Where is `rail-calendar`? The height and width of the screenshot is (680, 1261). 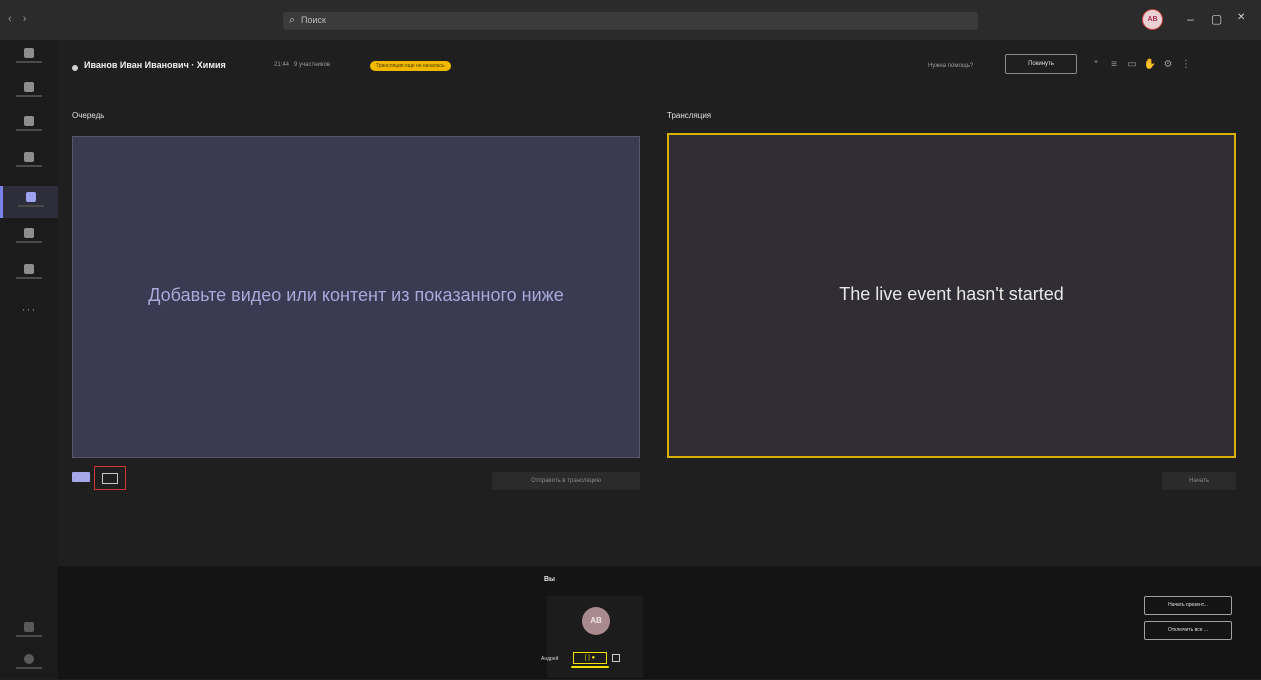 rail-calendar is located at coordinates (29, 202).